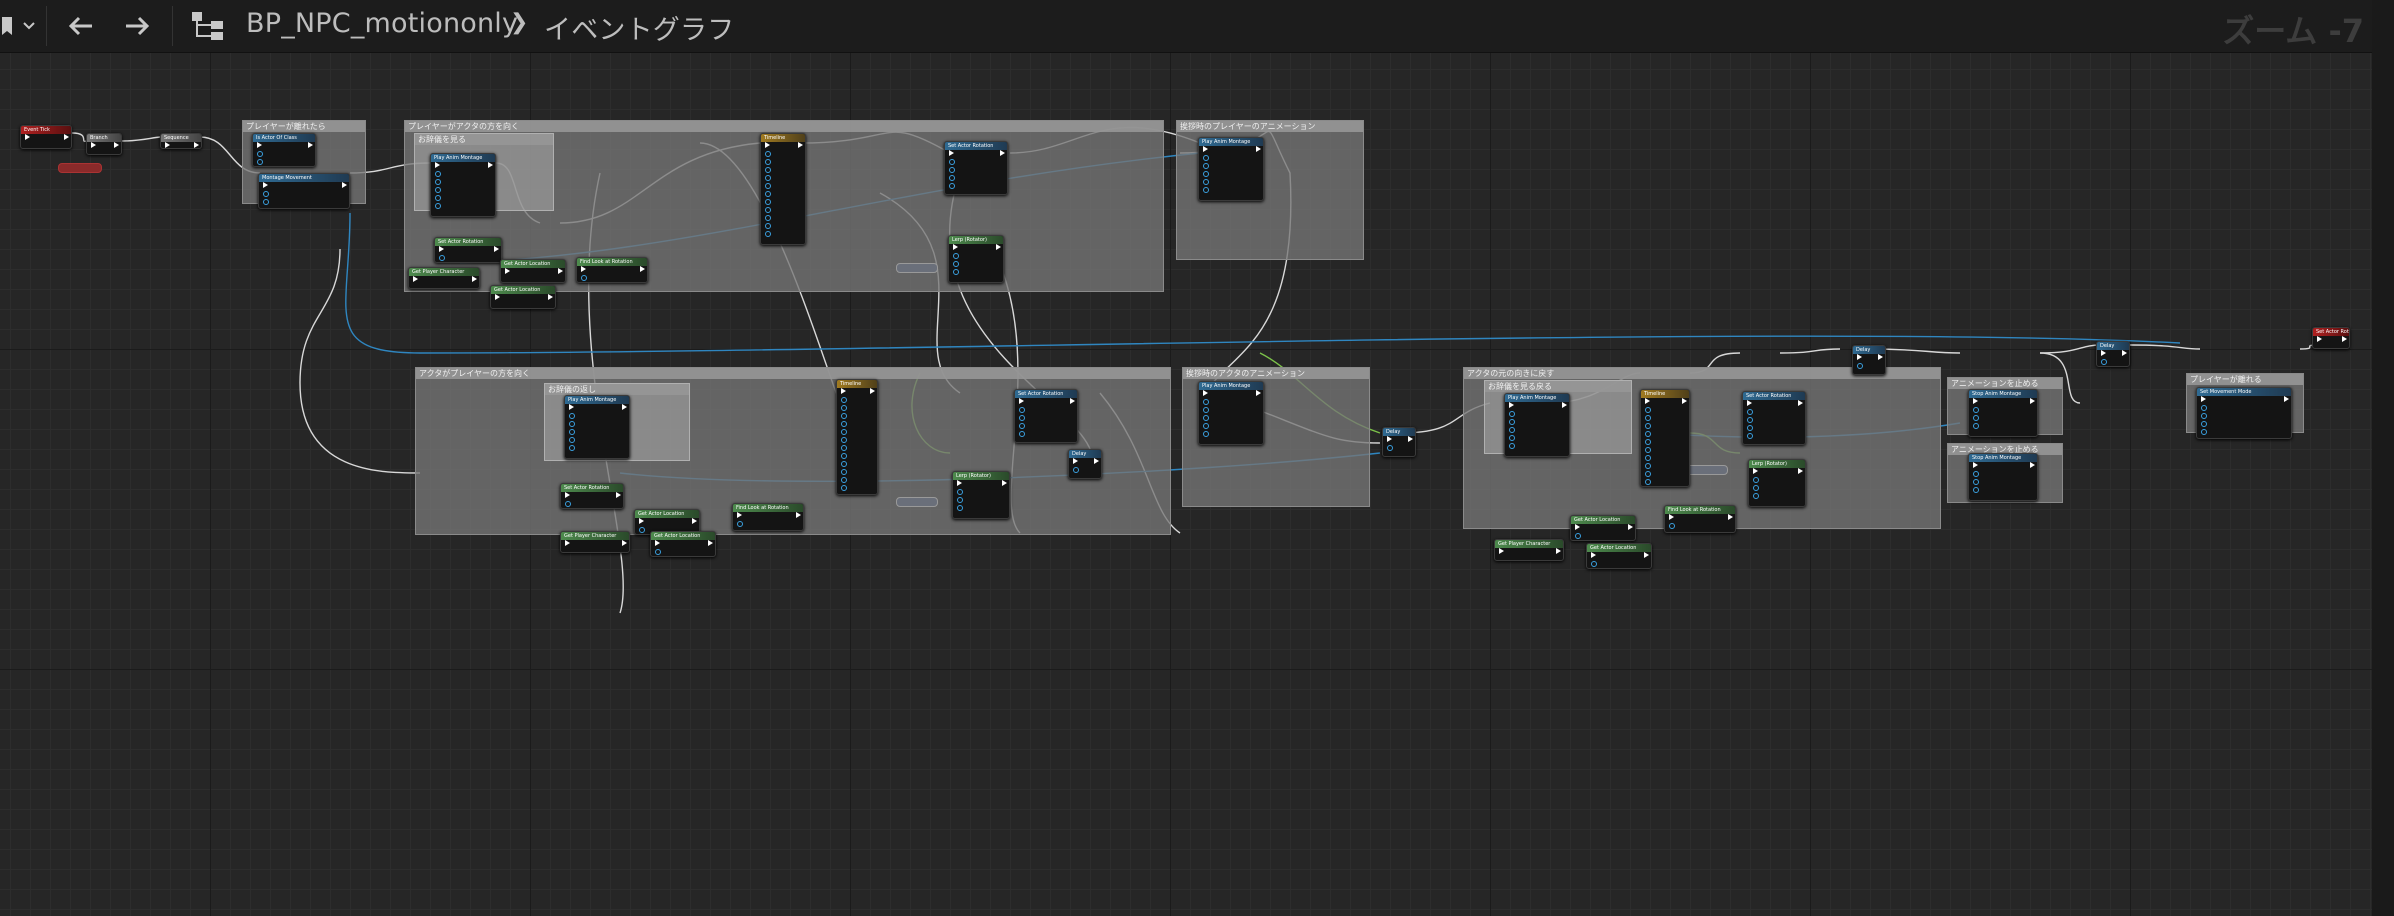 This screenshot has height=916, width=2394. I want to click on graph-node: Event Tick, so click(46, 137).